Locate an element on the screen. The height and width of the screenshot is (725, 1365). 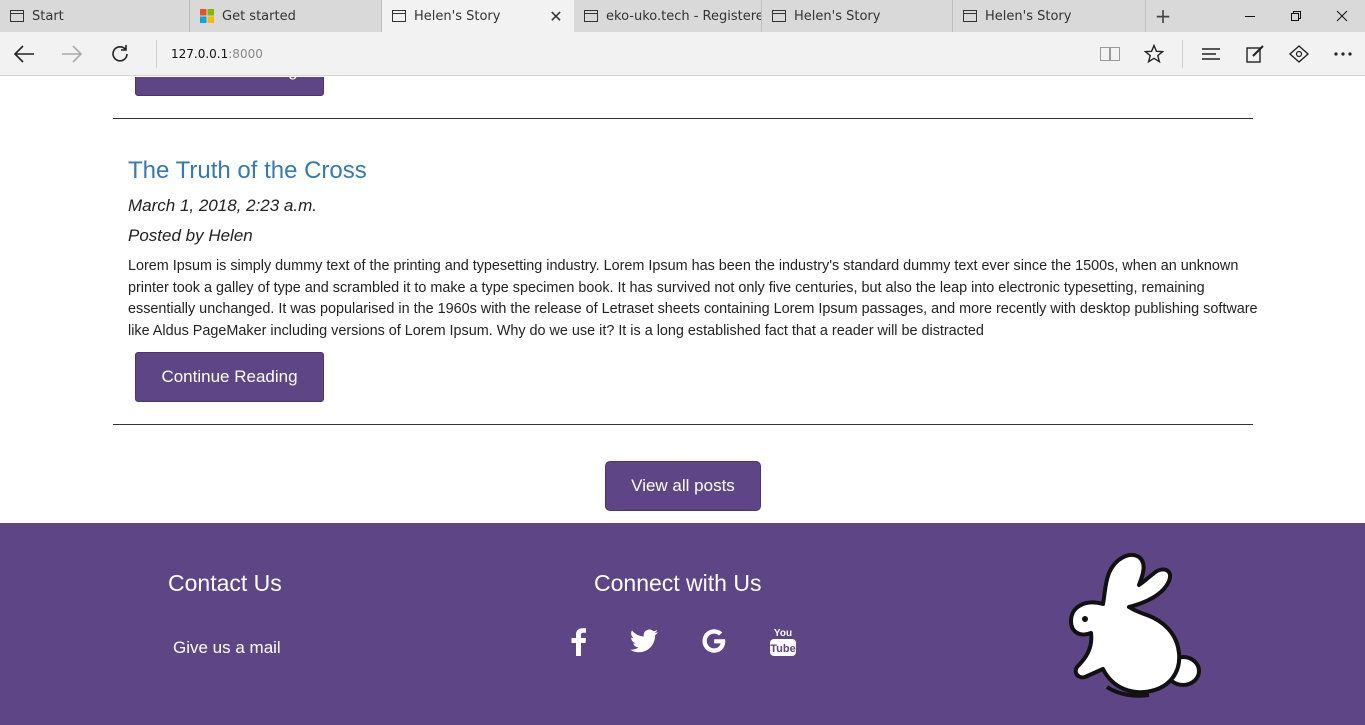
tab-helens-story-3: Helen's Story is located at coordinates (1049, 16).